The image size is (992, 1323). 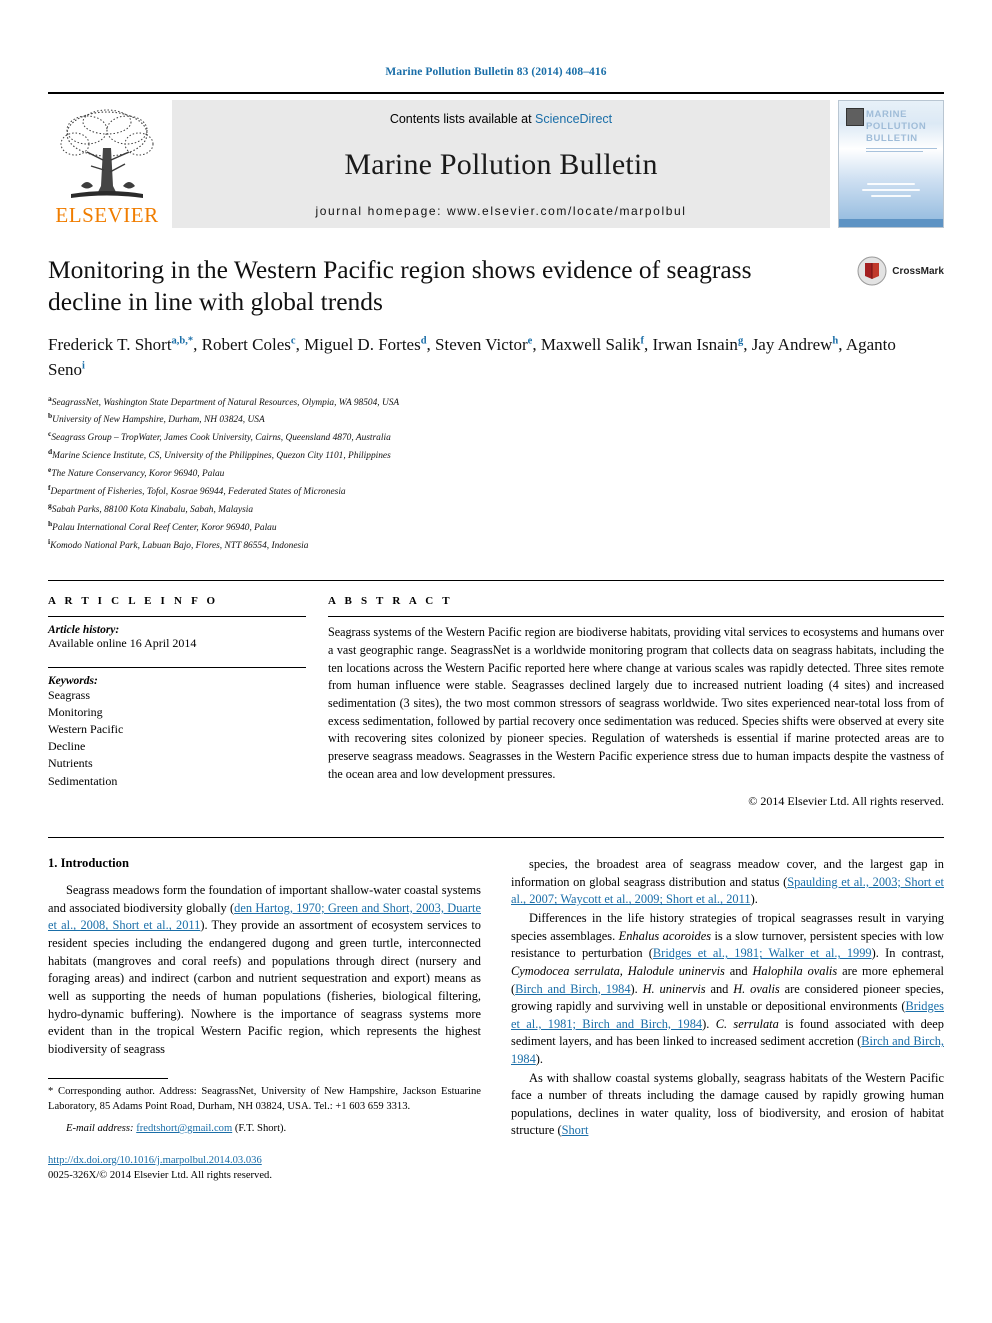 I want to click on affiliation-marker: e, so click(x=50, y=470).